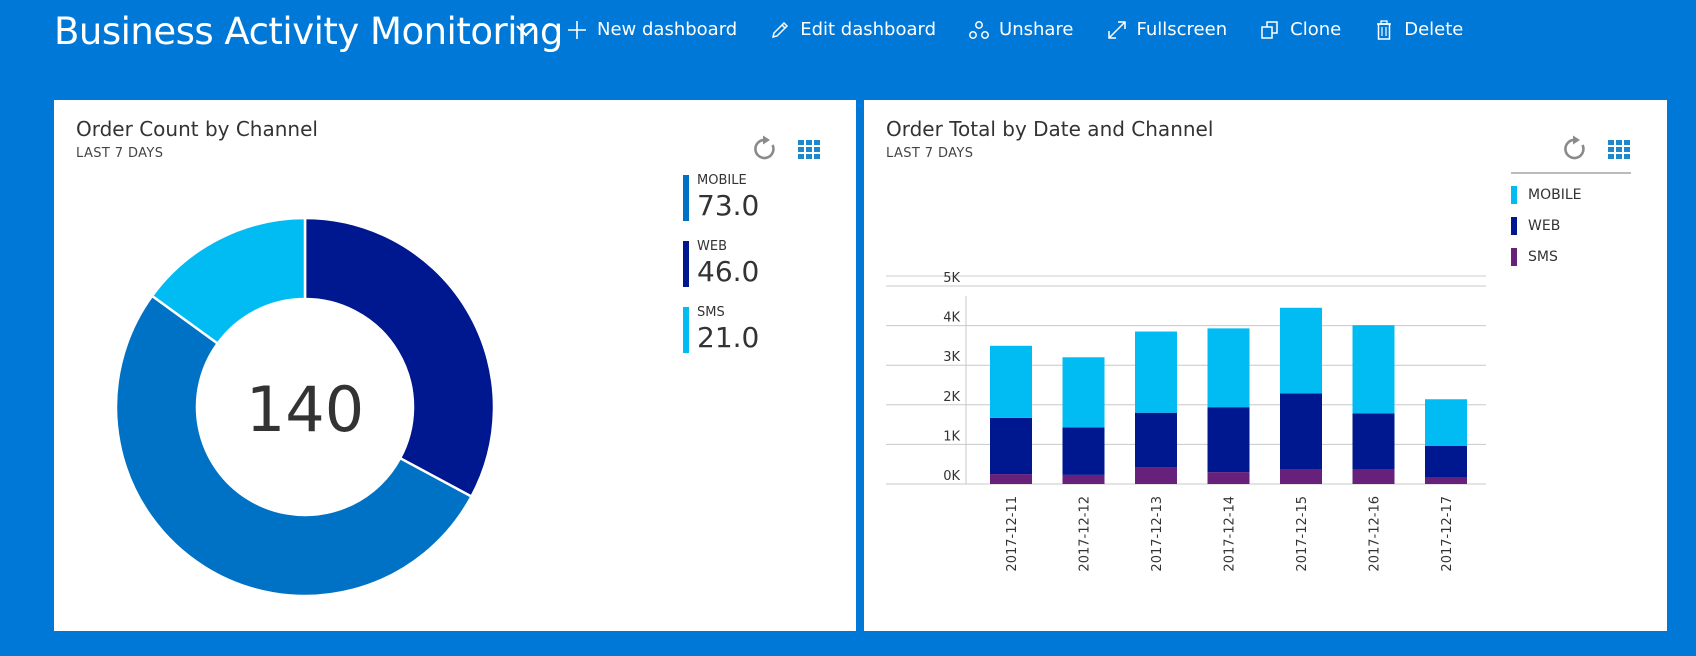 The image size is (1696, 656). What do you see at coordinates (399, 357) in the screenshot?
I see `donut-slice-web` at bounding box center [399, 357].